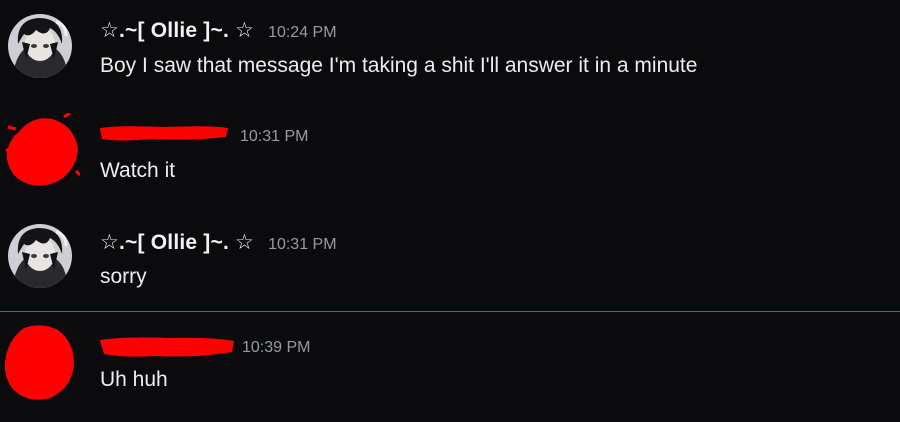 The image size is (900, 422). Describe the element at coordinates (276, 348) in the screenshot. I see `message-timestamp: 10:39 PM` at that location.